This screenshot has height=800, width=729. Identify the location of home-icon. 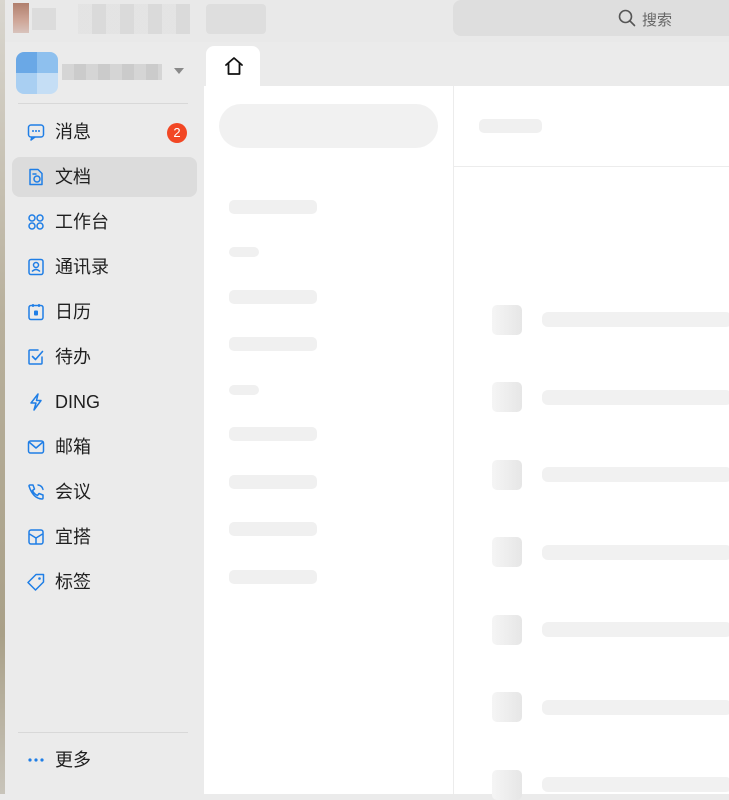
(234, 66).